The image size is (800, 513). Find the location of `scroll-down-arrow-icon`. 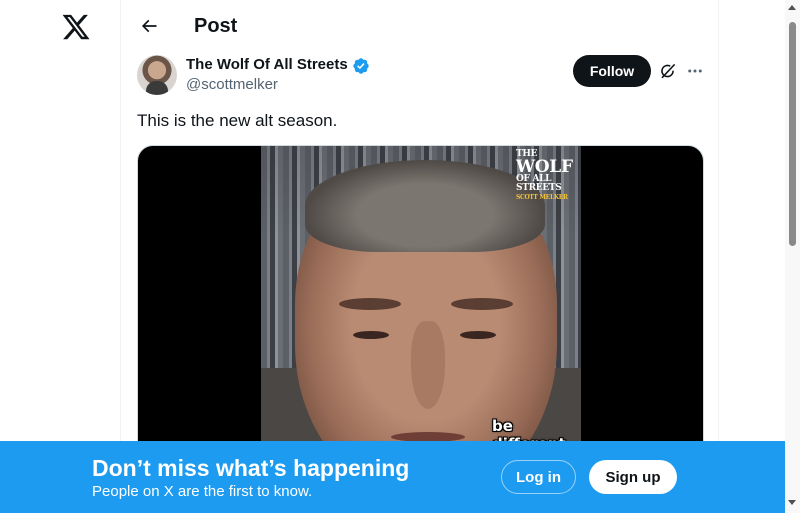

scroll-down-arrow-icon is located at coordinates (792, 502).